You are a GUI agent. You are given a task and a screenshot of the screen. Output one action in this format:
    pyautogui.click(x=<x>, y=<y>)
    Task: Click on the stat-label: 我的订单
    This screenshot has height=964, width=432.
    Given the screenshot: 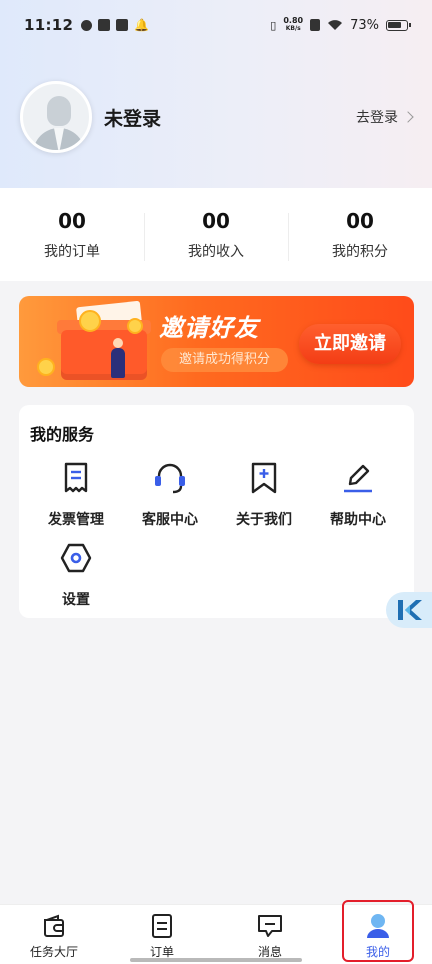 What is the action you would take?
    pyautogui.click(x=72, y=251)
    